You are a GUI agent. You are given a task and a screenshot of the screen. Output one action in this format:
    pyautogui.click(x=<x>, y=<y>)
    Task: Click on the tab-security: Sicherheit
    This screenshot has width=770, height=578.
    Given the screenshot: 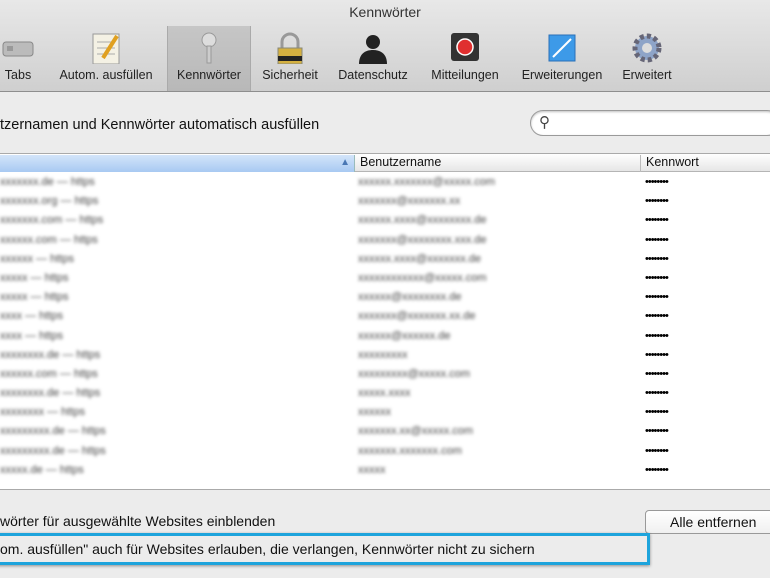 What is the action you would take?
    pyautogui.click(x=290, y=58)
    